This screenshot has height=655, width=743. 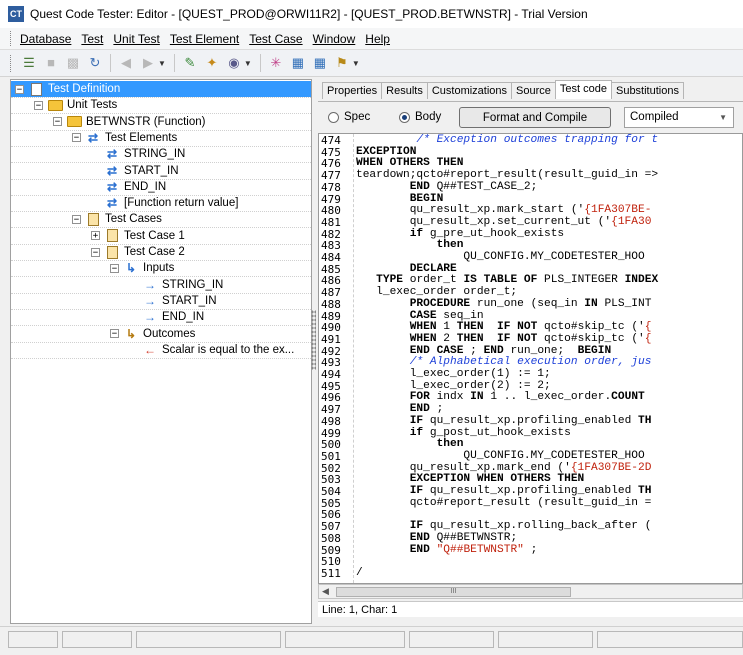 What do you see at coordinates (276, 63) in the screenshot?
I see `gear-icon: ✳` at bounding box center [276, 63].